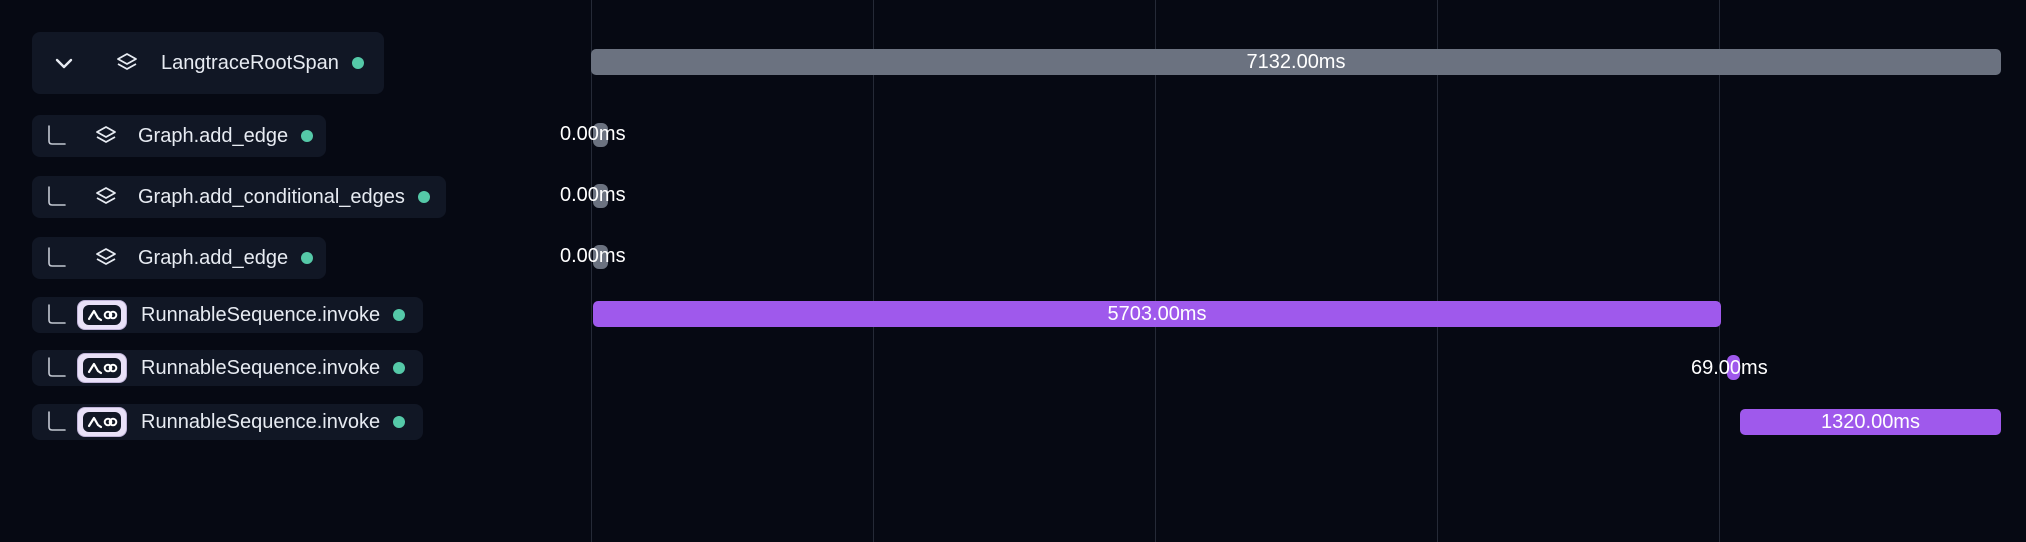  I want to click on span-label-graph-add-conditional-edges: Graph.add_conditional_edges, so click(239, 197).